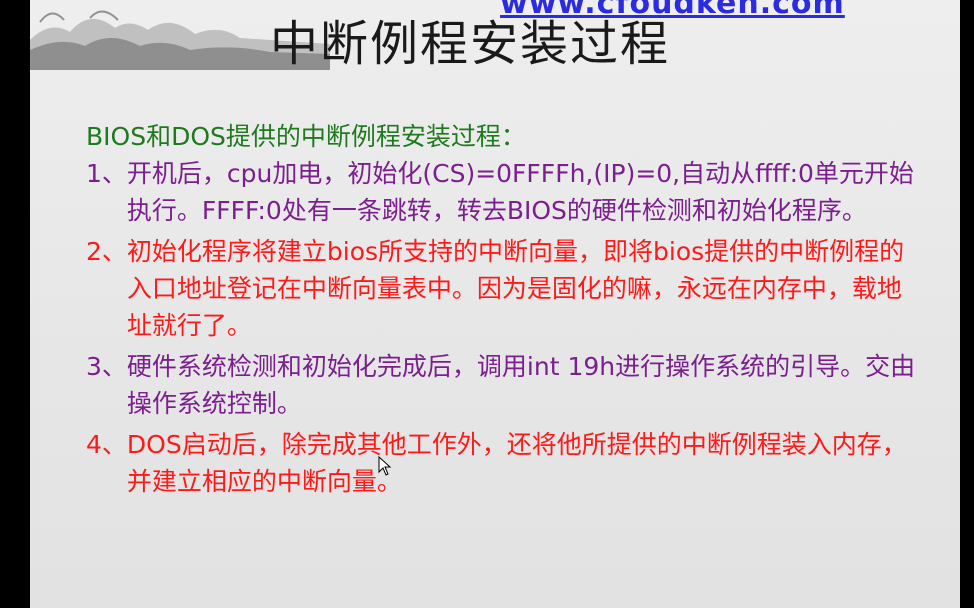 The height and width of the screenshot is (608, 974). I want to click on slide-title: 中断例程安装过程, so click(470, 44).